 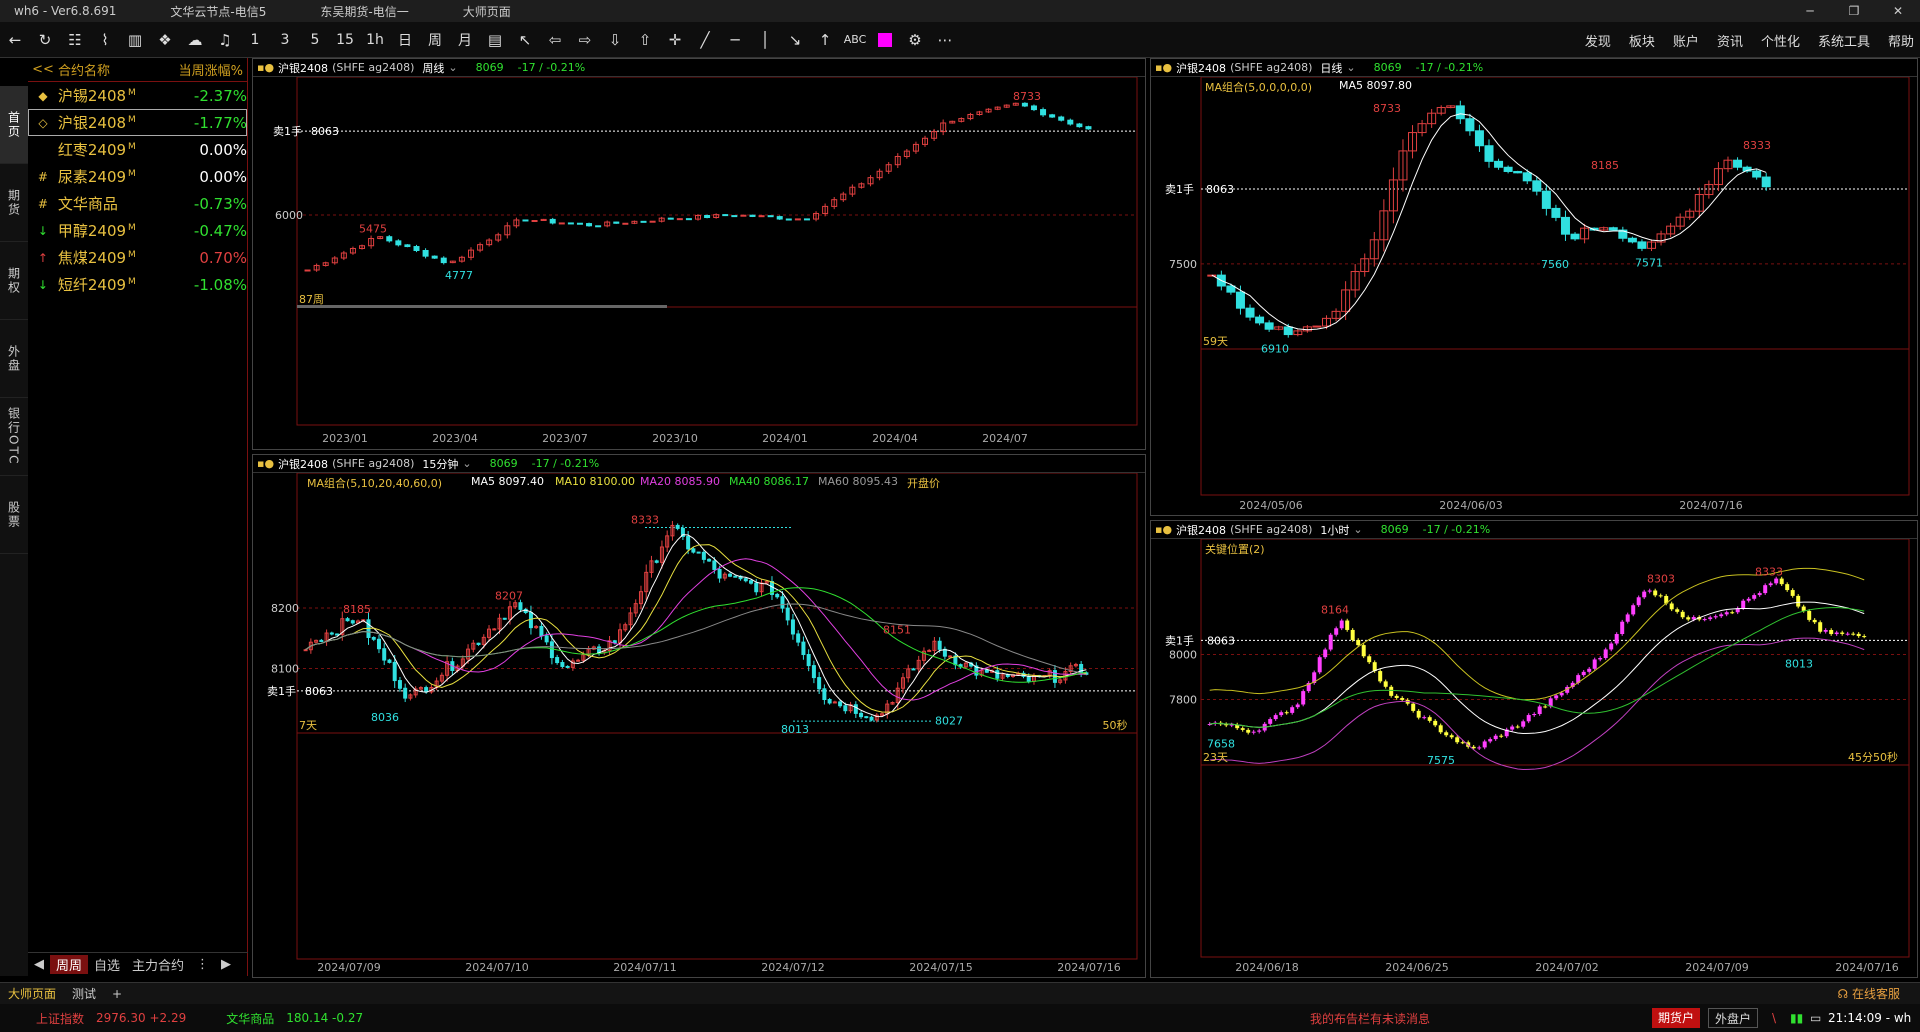 I want to click on watchlist-row: # 尿素2409 M 0.00%, so click(x=137, y=176).